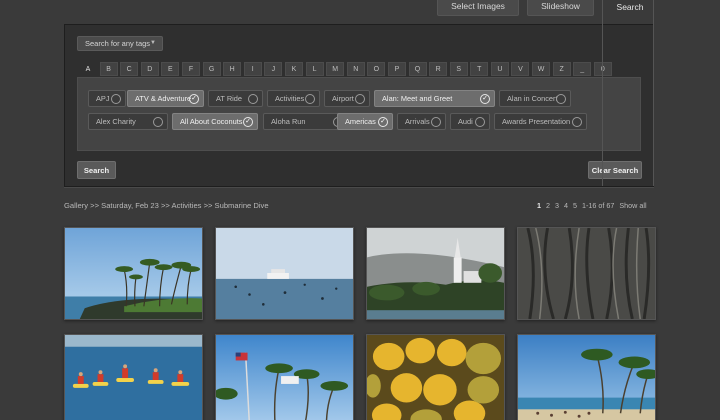 The width and height of the screenshot is (720, 420). Describe the element at coordinates (335, 69) in the screenshot. I see `letter-filter-m: M` at that location.